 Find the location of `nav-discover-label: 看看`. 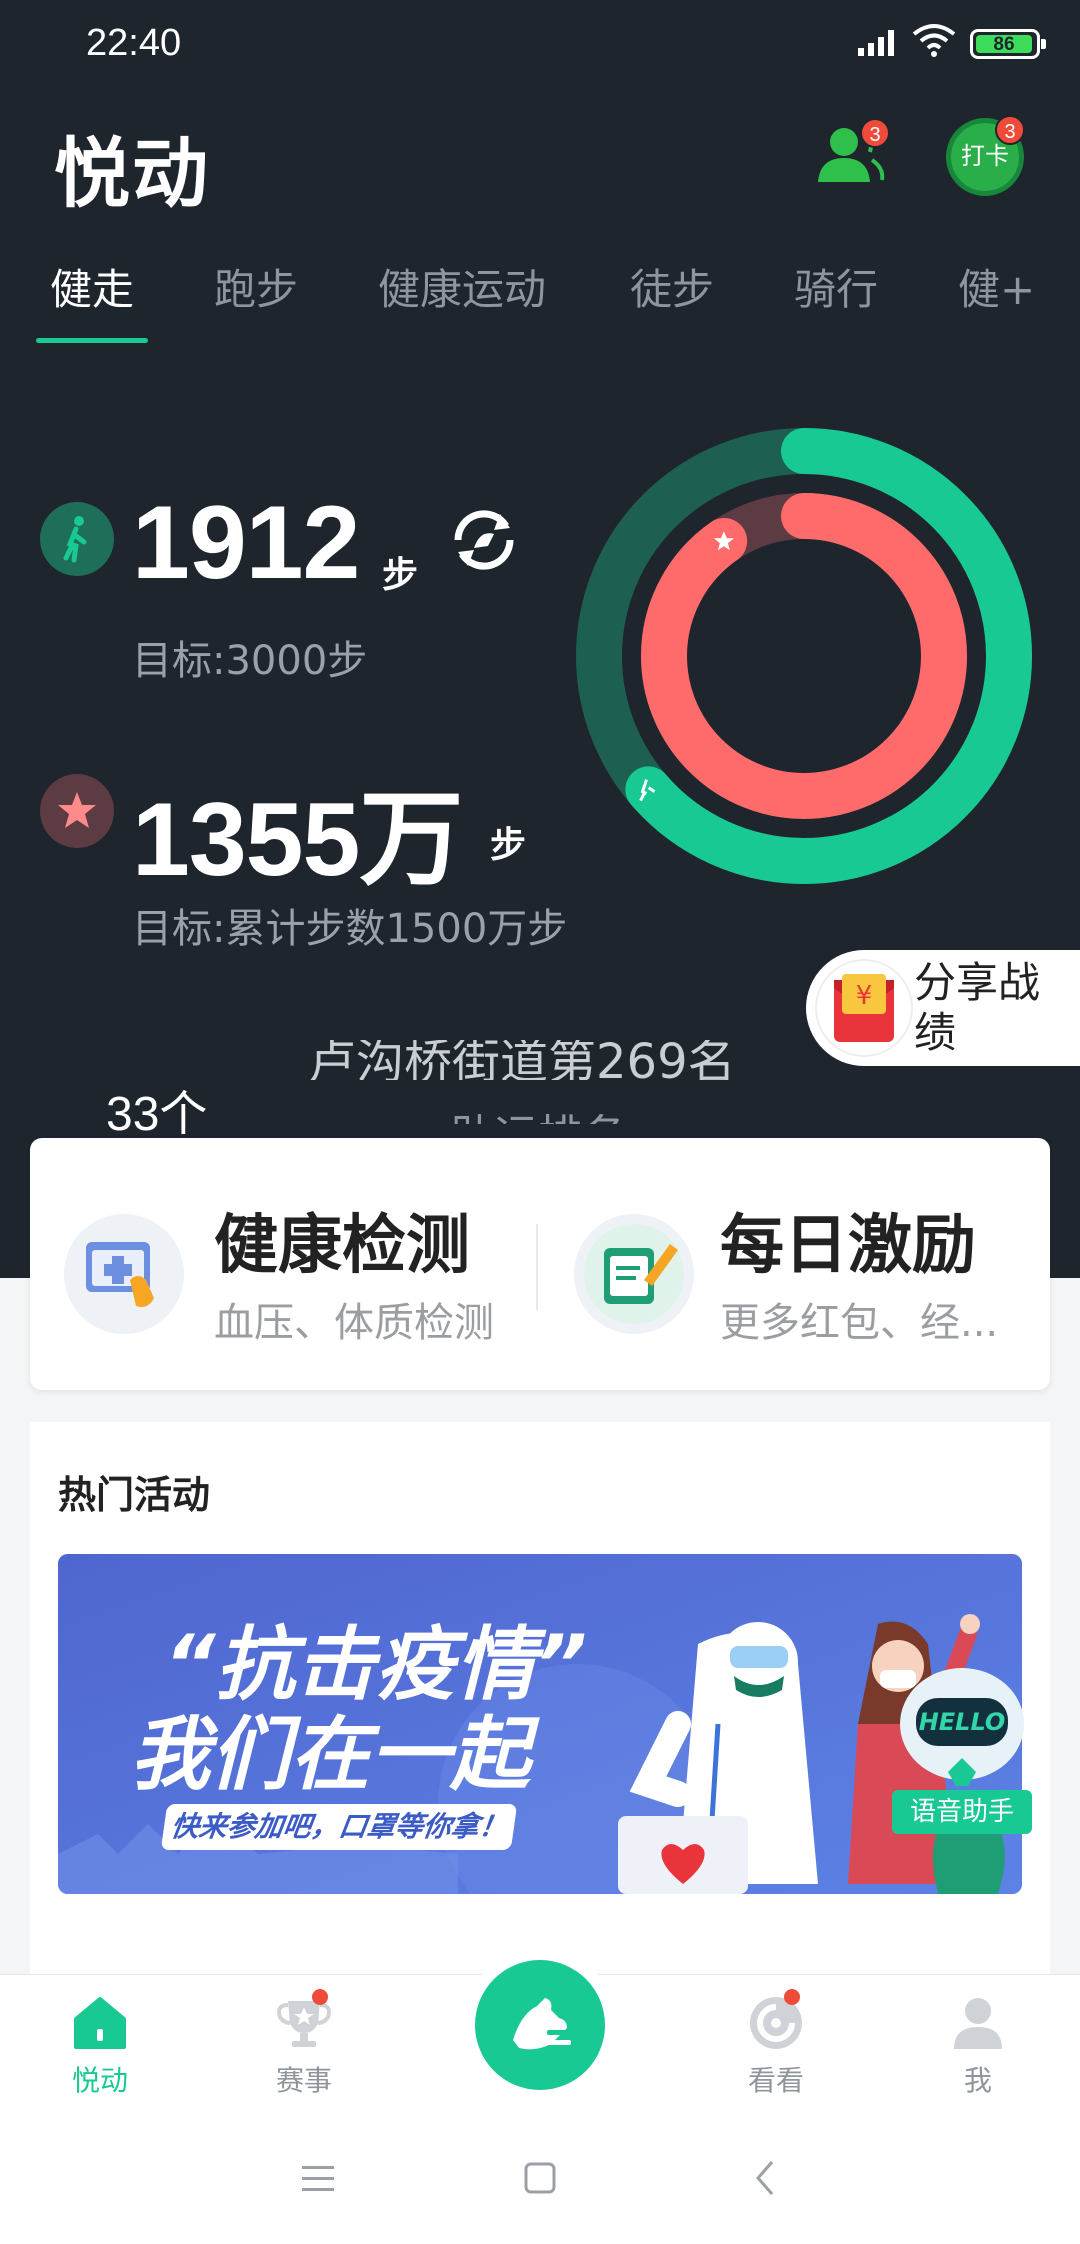

nav-discover-label: 看看 is located at coordinates (775, 2080).